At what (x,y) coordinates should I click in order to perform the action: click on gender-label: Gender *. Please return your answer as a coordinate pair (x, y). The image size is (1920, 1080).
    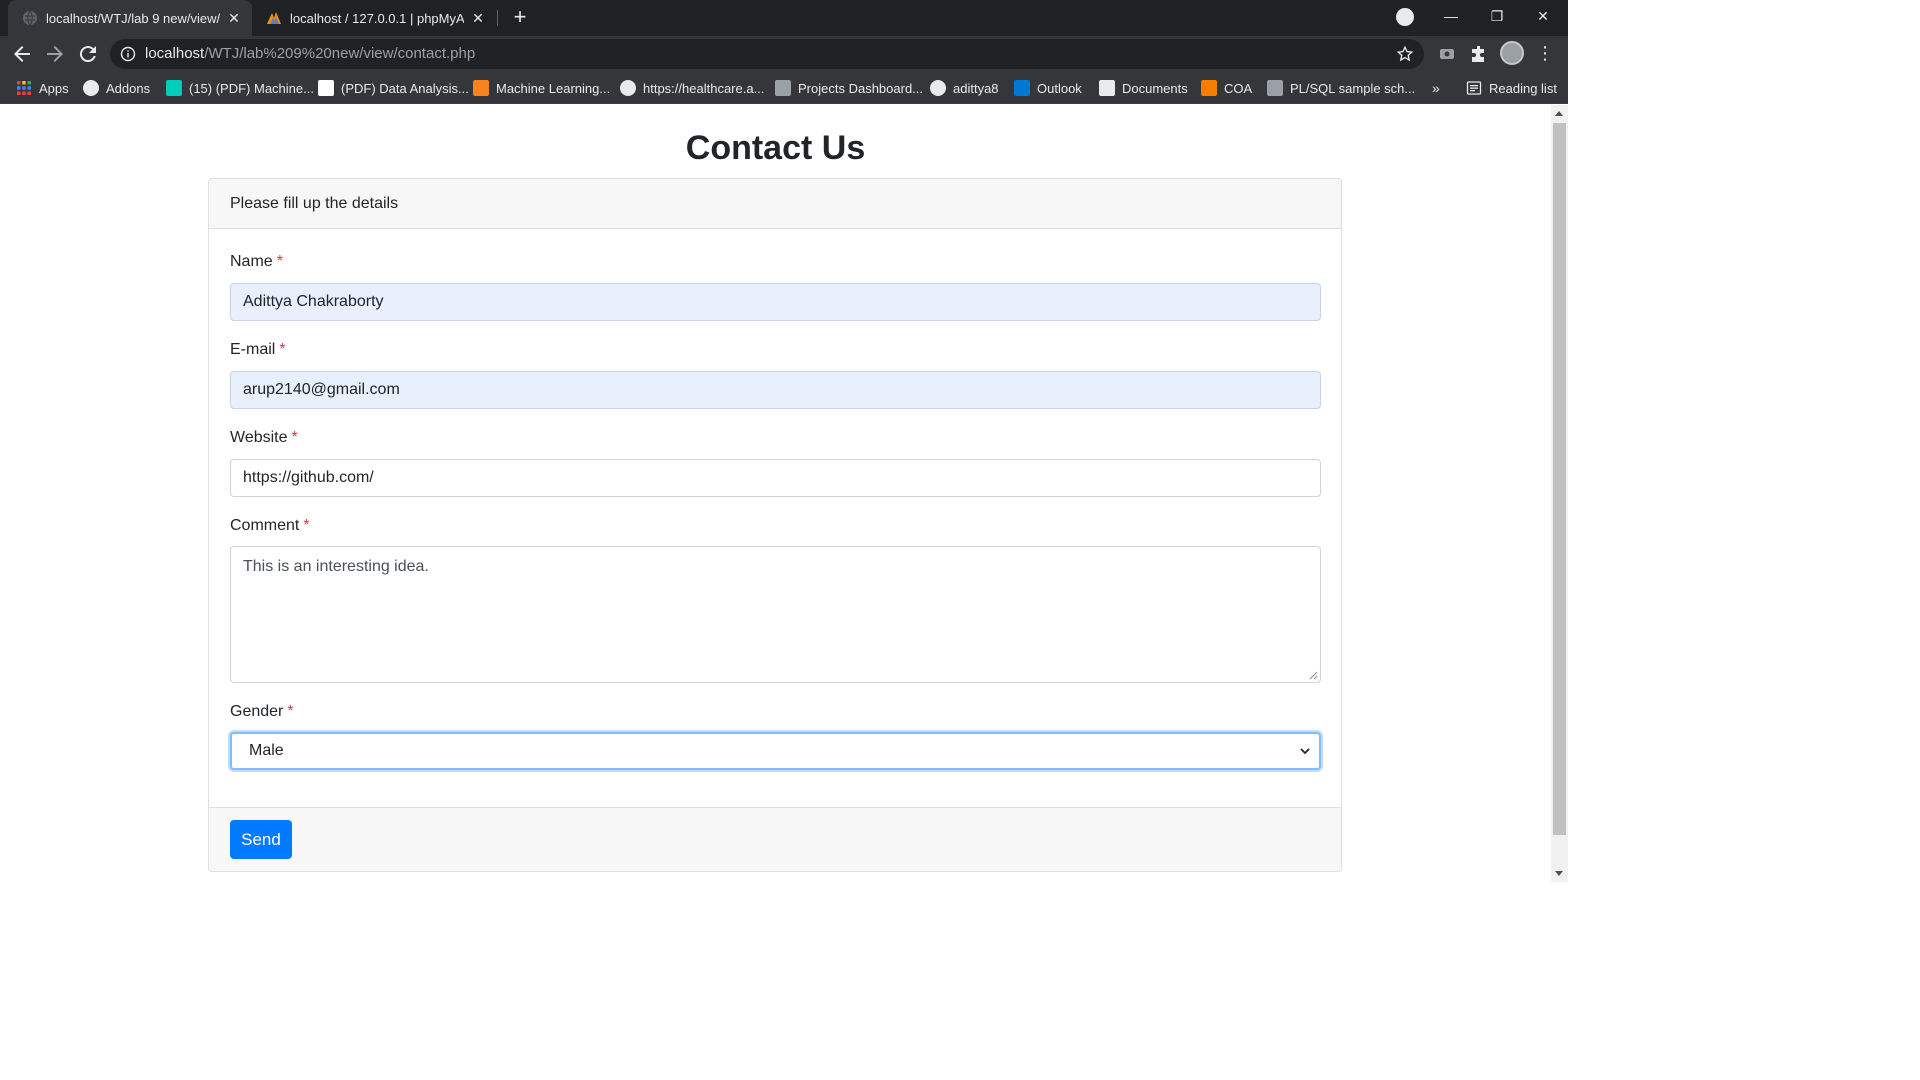
    Looking at the image, I should click on (262, 712).